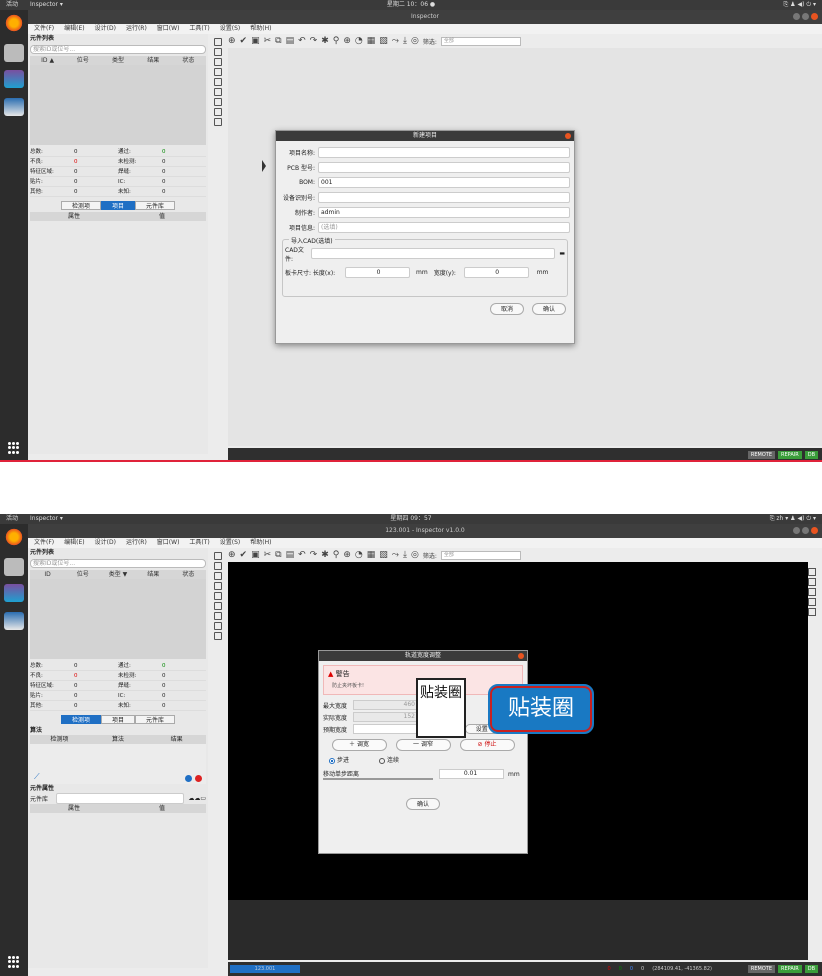  What do you see at coordinates (136, 29) in the screenshot?
I see `menu-run: 运行(R)` at bounding box center [136, 29].